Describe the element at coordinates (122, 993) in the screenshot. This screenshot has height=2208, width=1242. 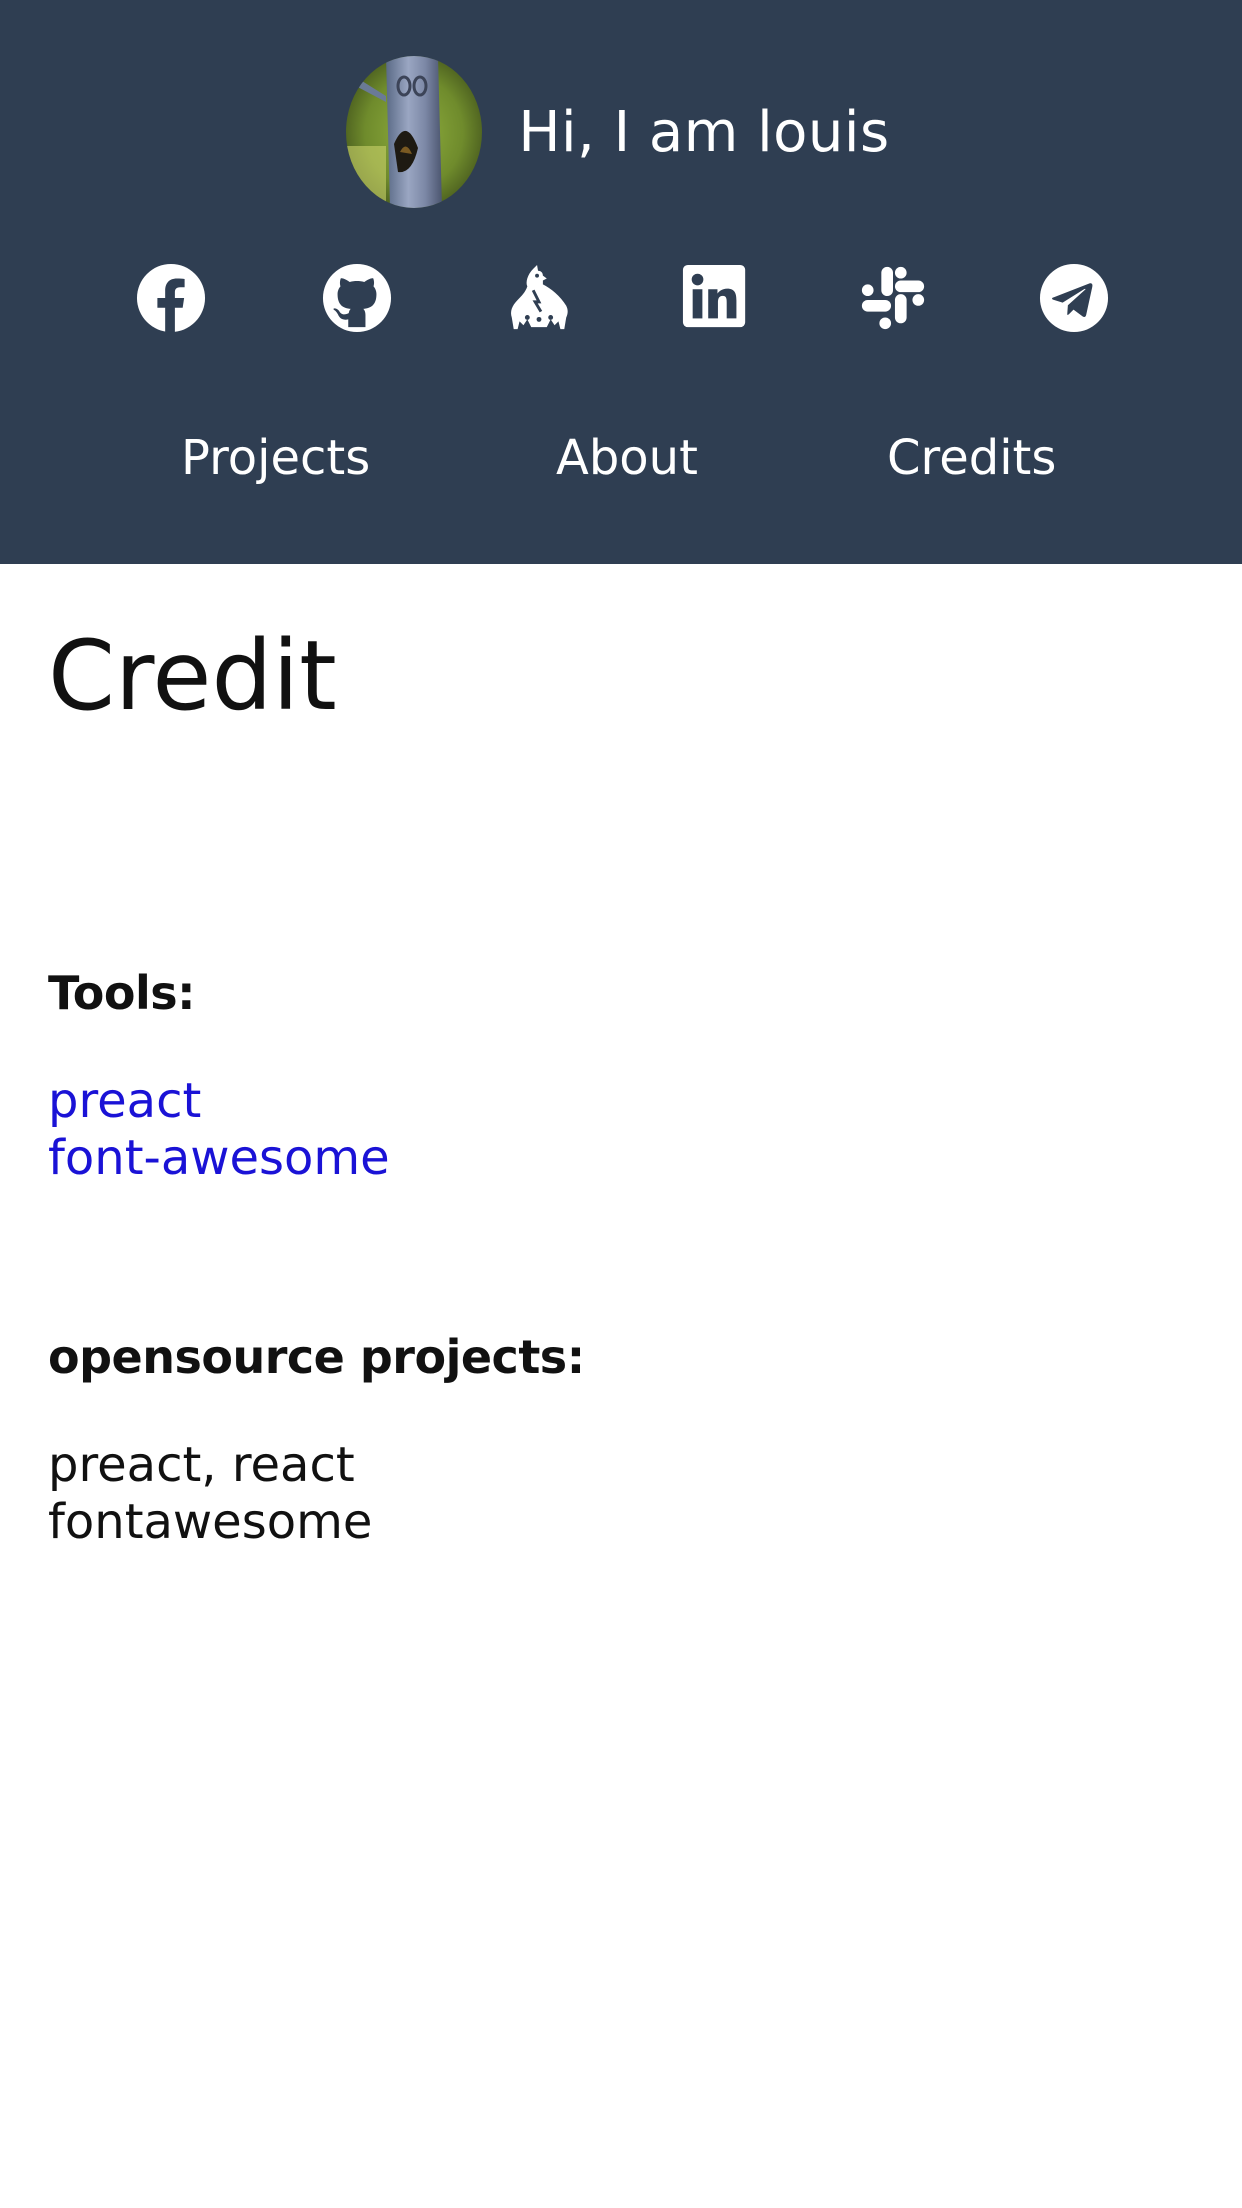
I see `tools-heading: Tools:` at that location.